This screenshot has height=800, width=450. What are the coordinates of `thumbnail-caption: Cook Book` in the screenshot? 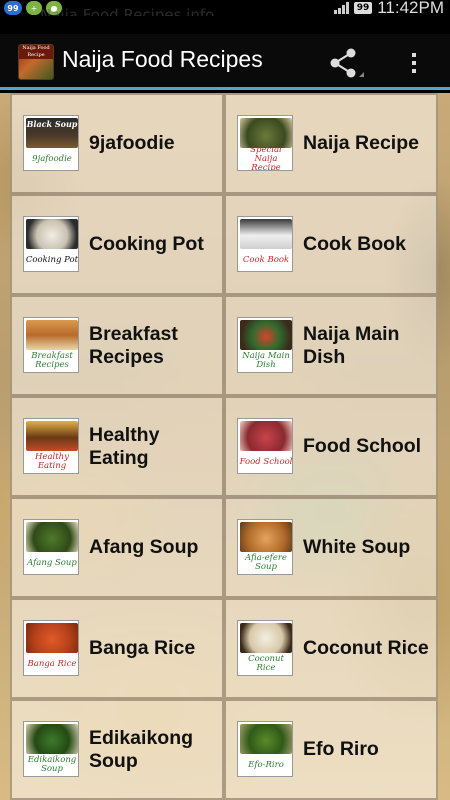 It's located at (266, 259).